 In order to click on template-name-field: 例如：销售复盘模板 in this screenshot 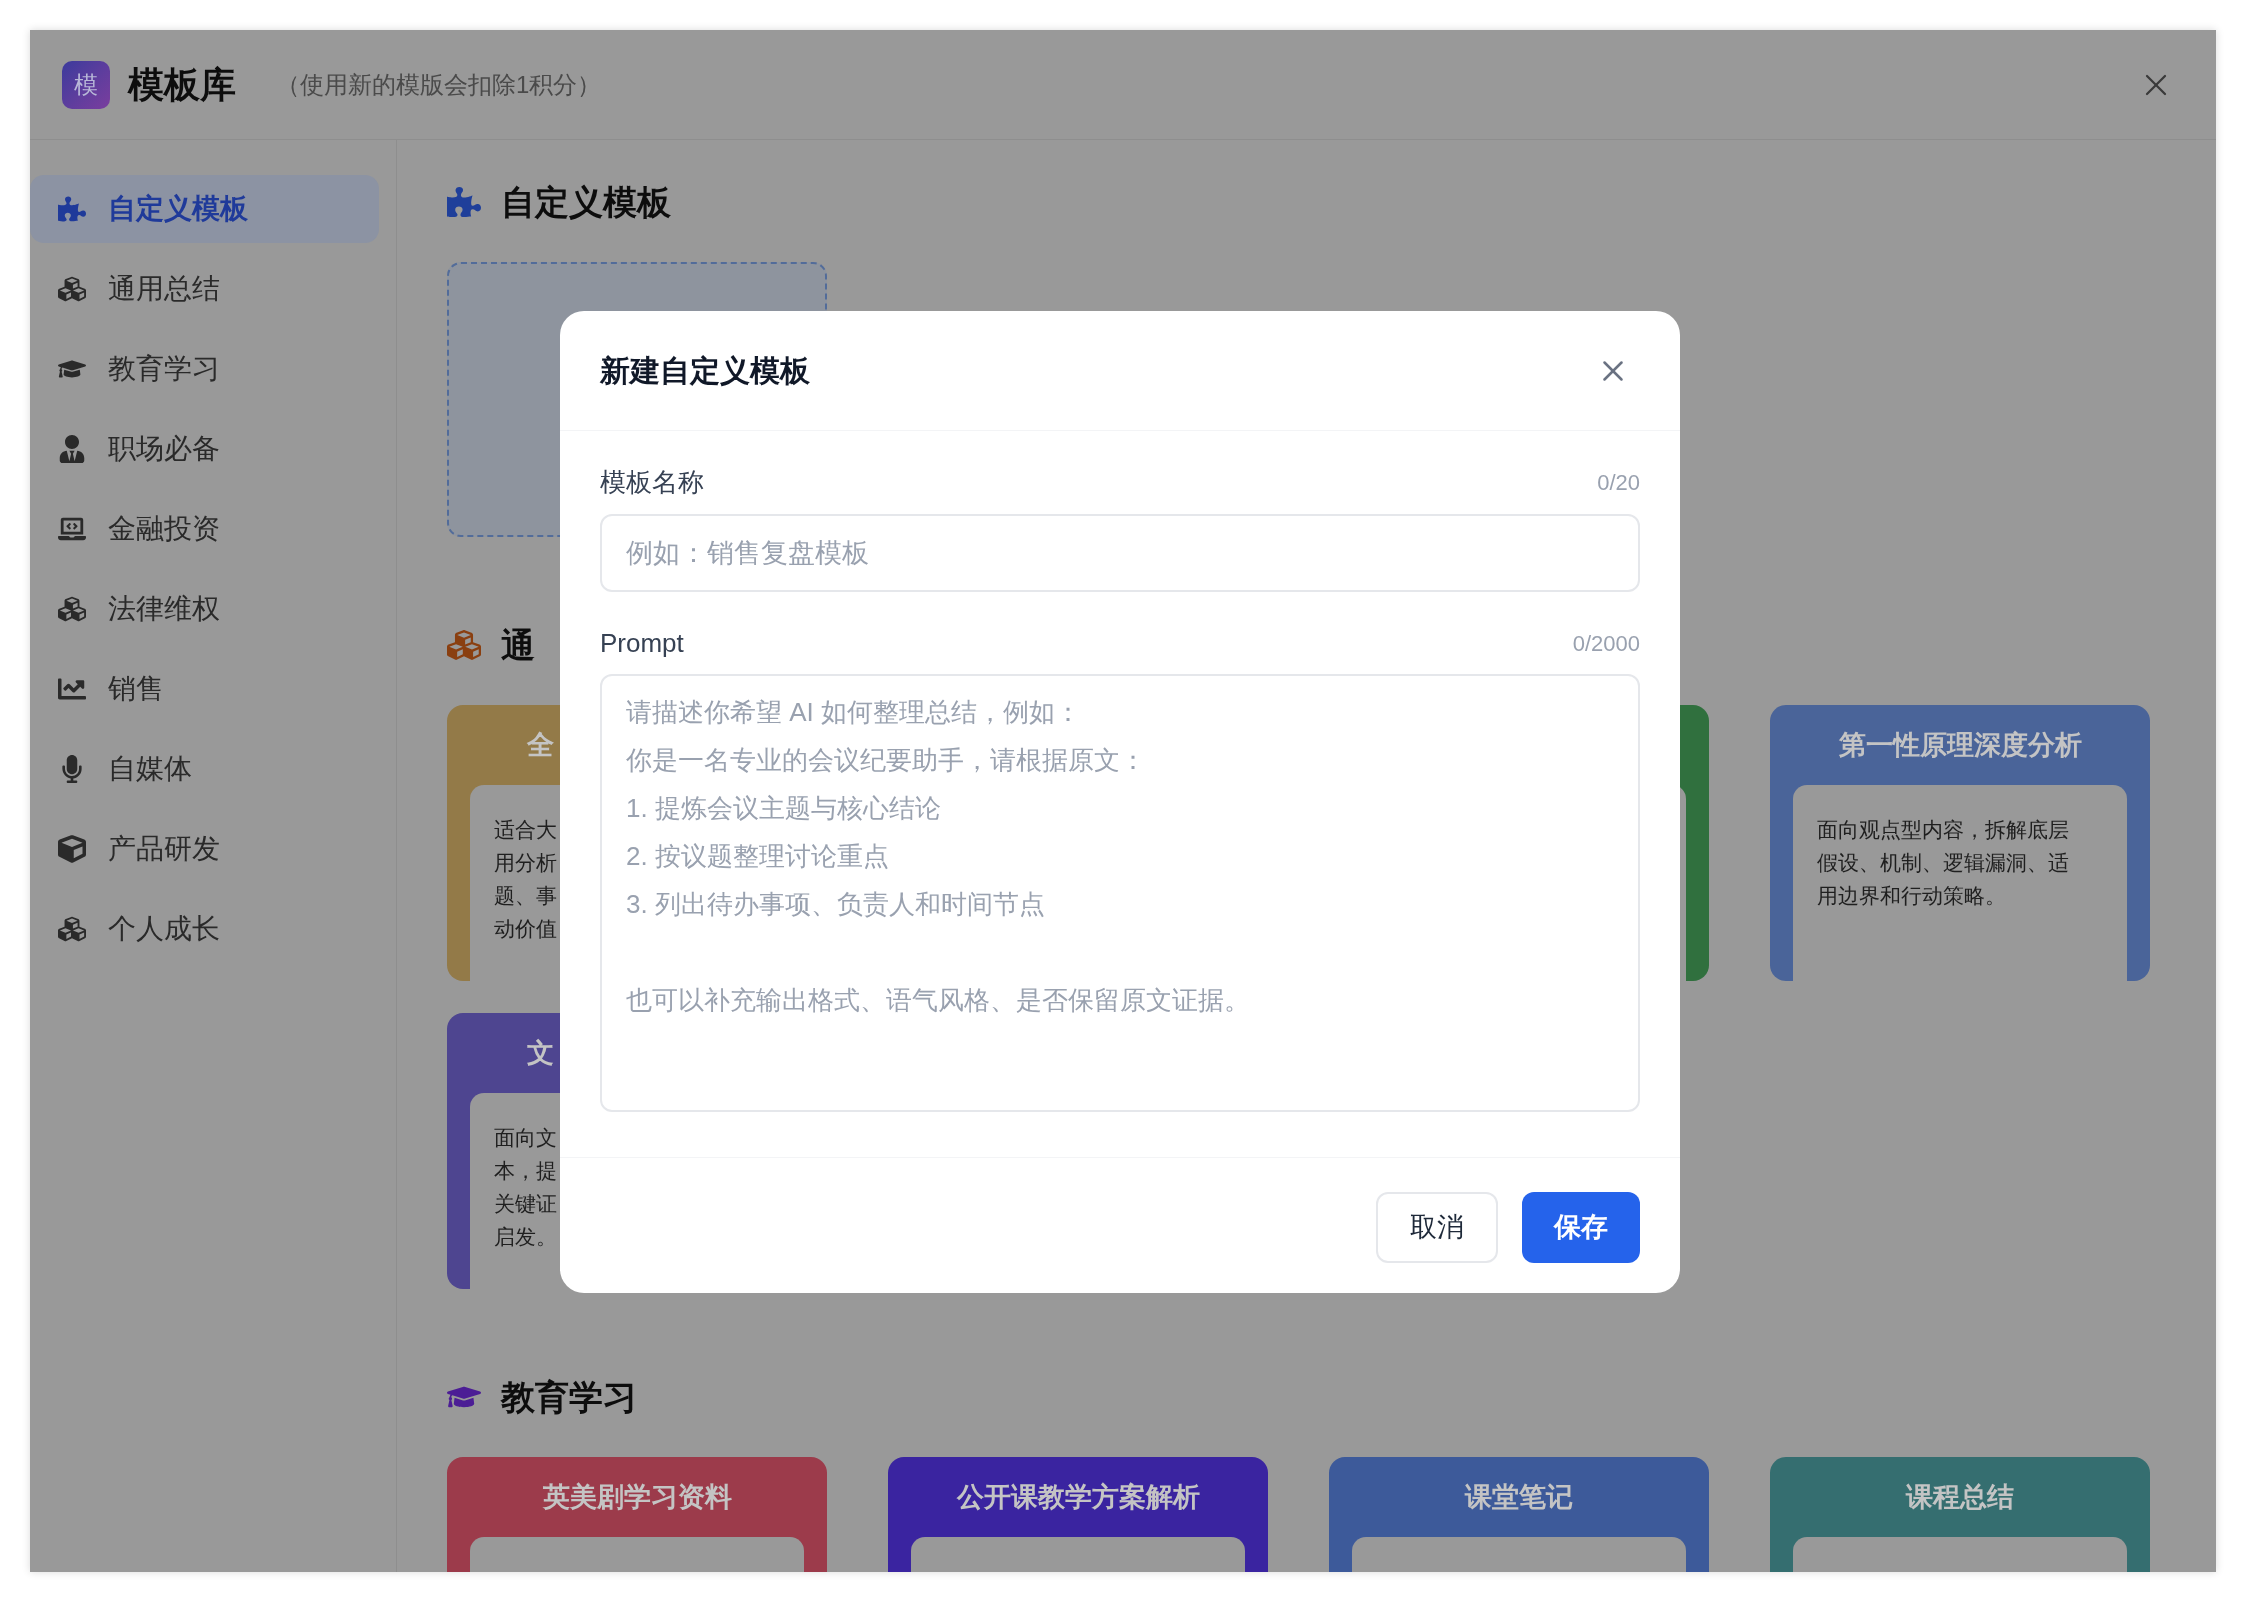, I will do `click(1120, 553)`.